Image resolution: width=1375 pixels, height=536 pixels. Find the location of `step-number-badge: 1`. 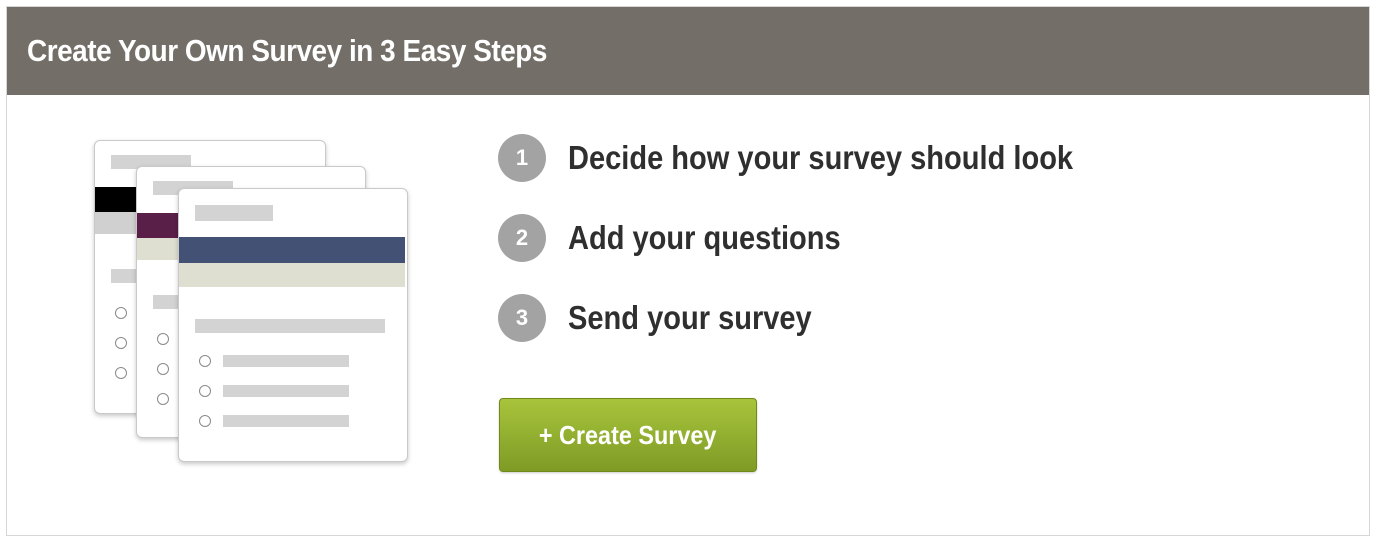

step-number-badge: 1 is located at coordinates (522, 158).